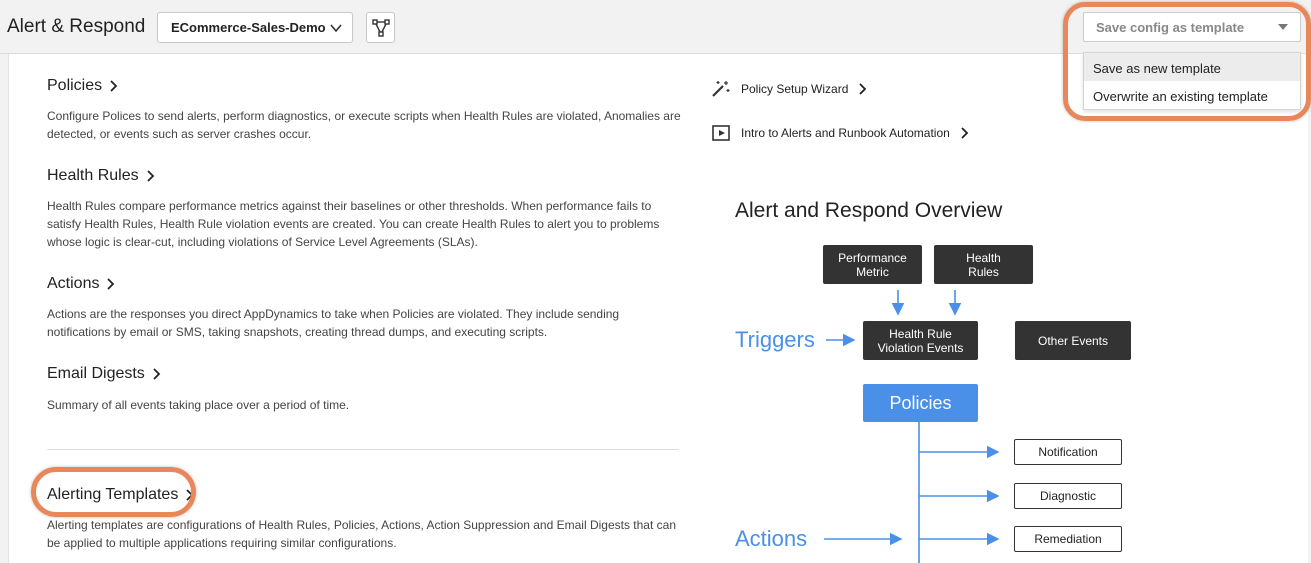 This screenshot has height=563, width=1311. I want to click on box-label-line: Rules, so click(983, 271).